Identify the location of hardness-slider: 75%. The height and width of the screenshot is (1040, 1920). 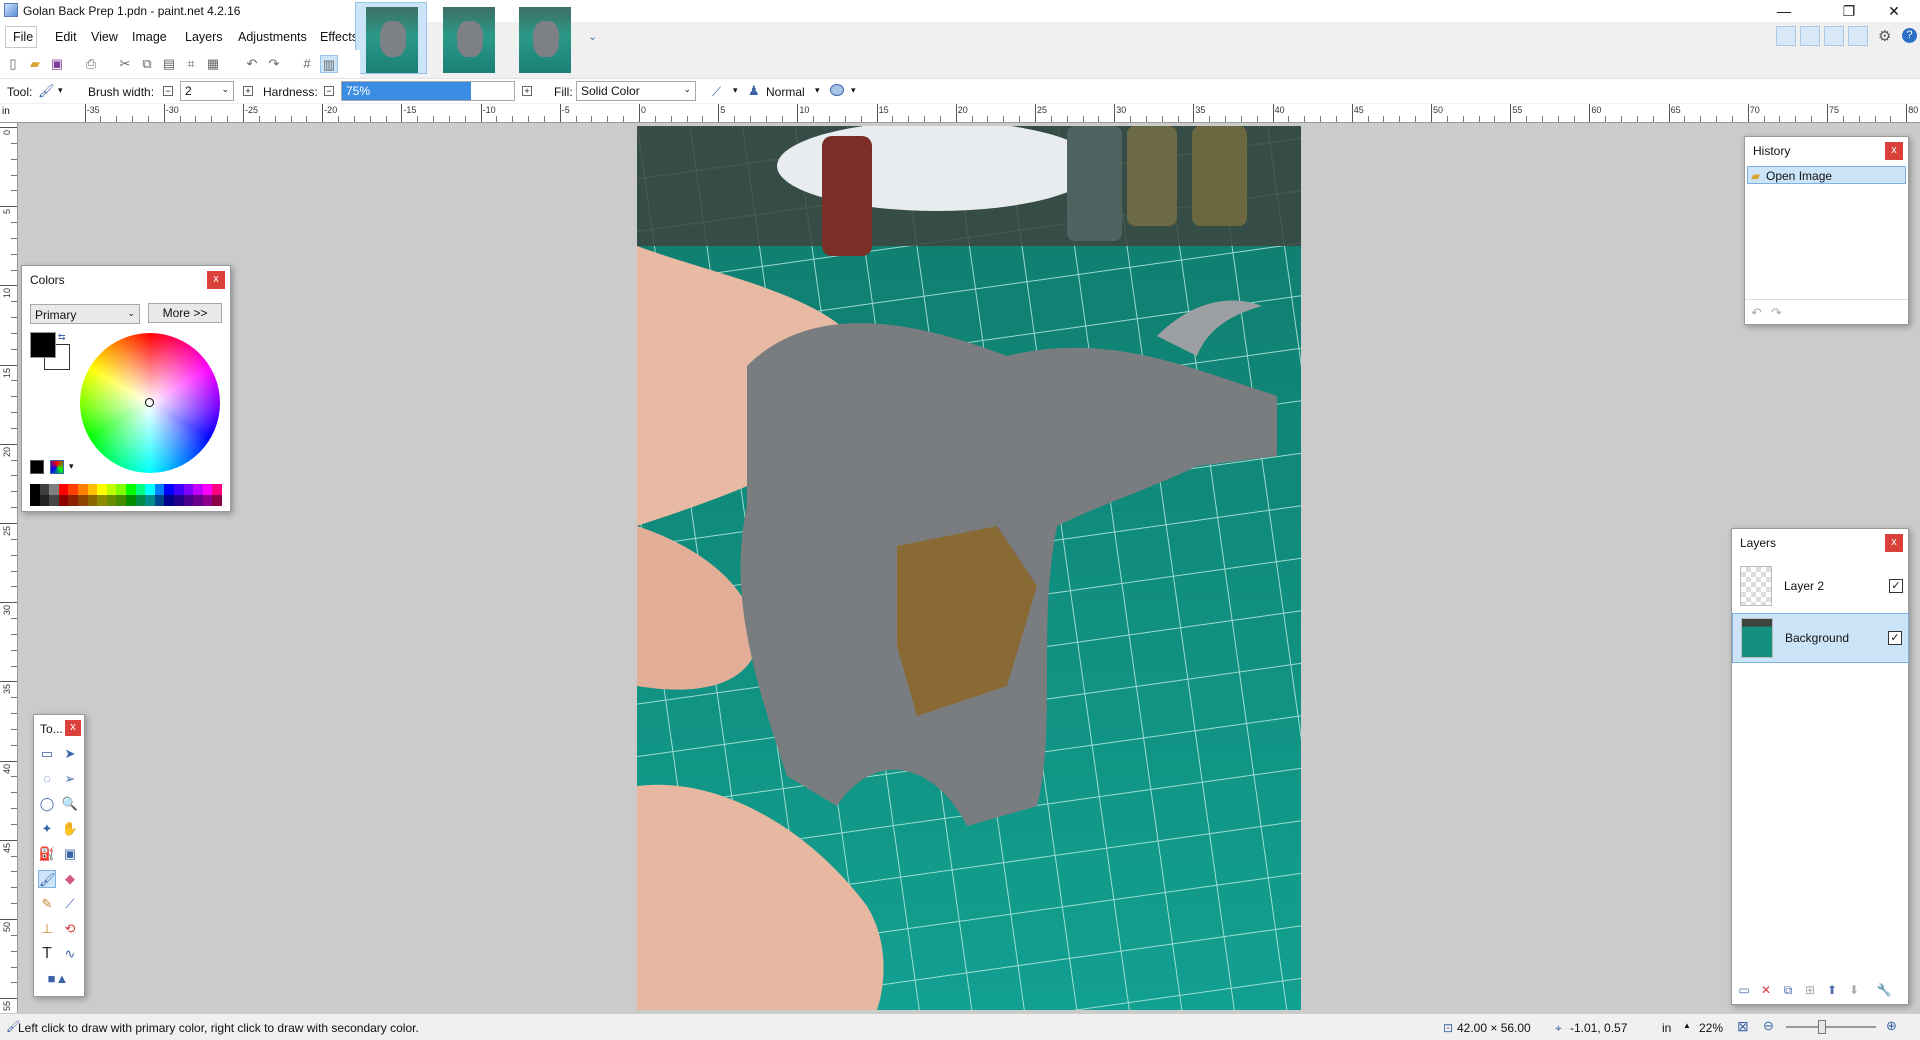
(428, 91).